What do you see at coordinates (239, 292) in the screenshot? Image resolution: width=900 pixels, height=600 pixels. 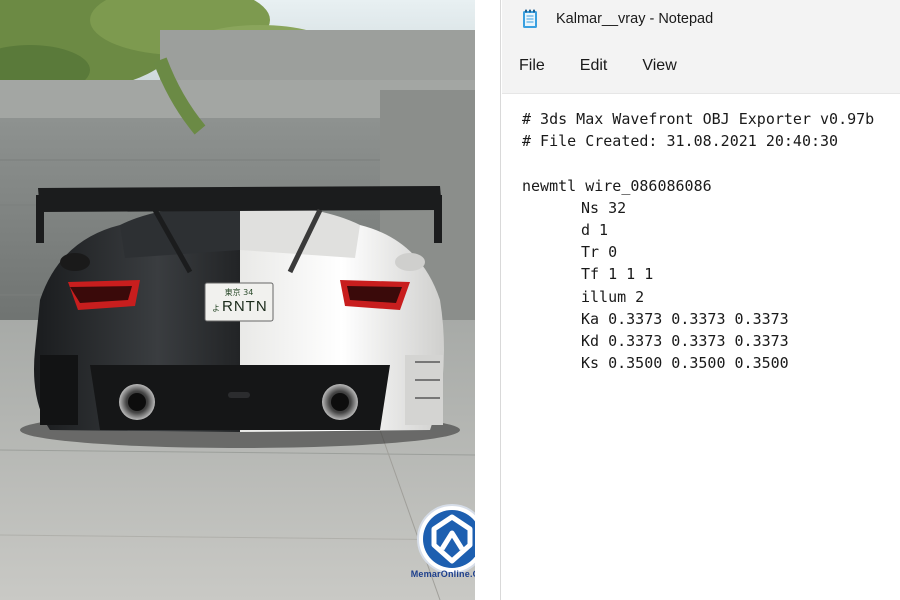 I see `license-plate-top: 東京 34` at bounding box center [239, 292].